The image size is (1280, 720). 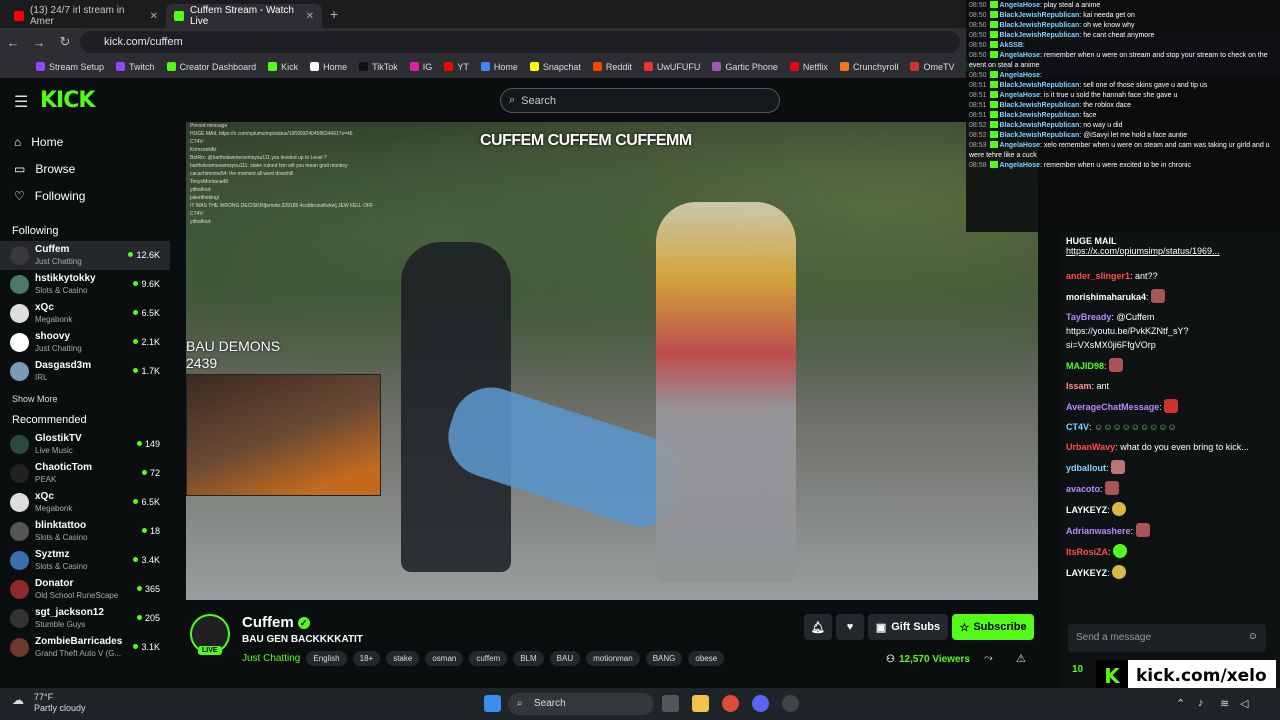 What do you see at coordinates (378, 67) in the screenshot?
I see `bookmark-item: TikTok` at bounding box center [378, 67].